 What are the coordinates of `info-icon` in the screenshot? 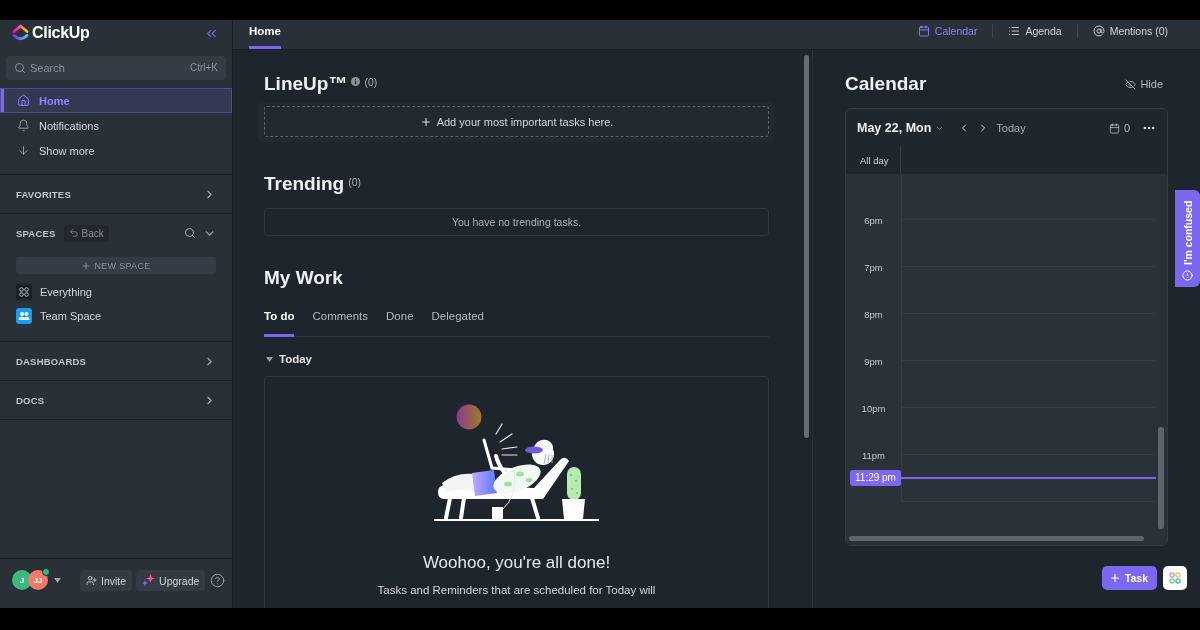 It's located at (356, 81).